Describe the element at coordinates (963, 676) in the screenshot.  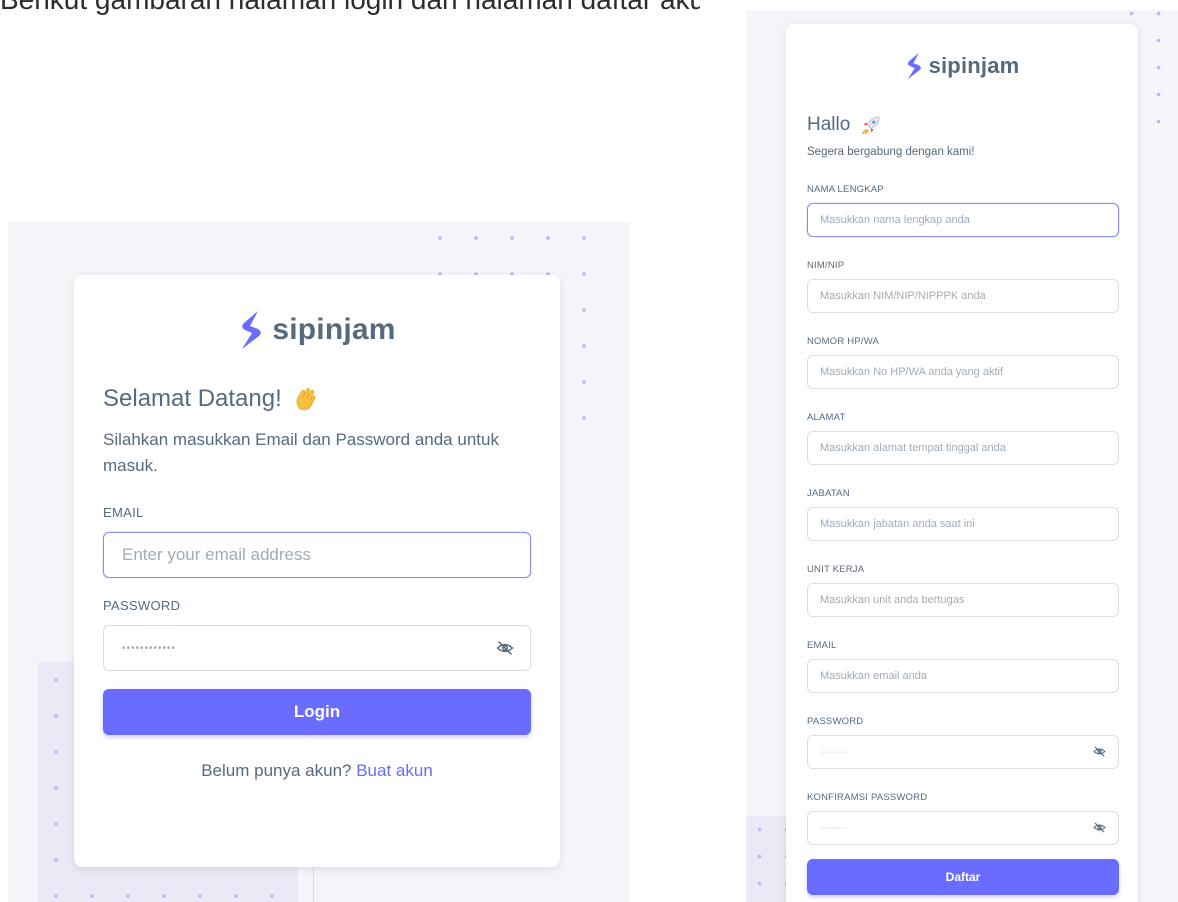
I see `register-email-input: Masukkan email anda` at that location.